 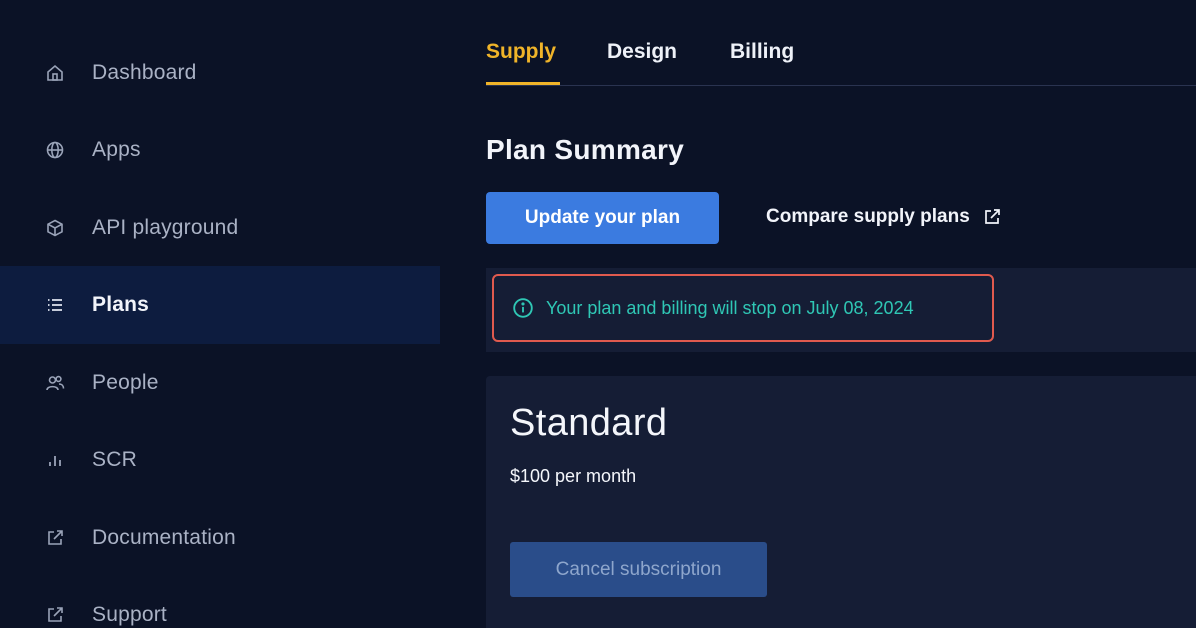 What do you see at coordinates (523, 308) in the screenshot?
I see `info-icon` at bounding box center [523, 308].